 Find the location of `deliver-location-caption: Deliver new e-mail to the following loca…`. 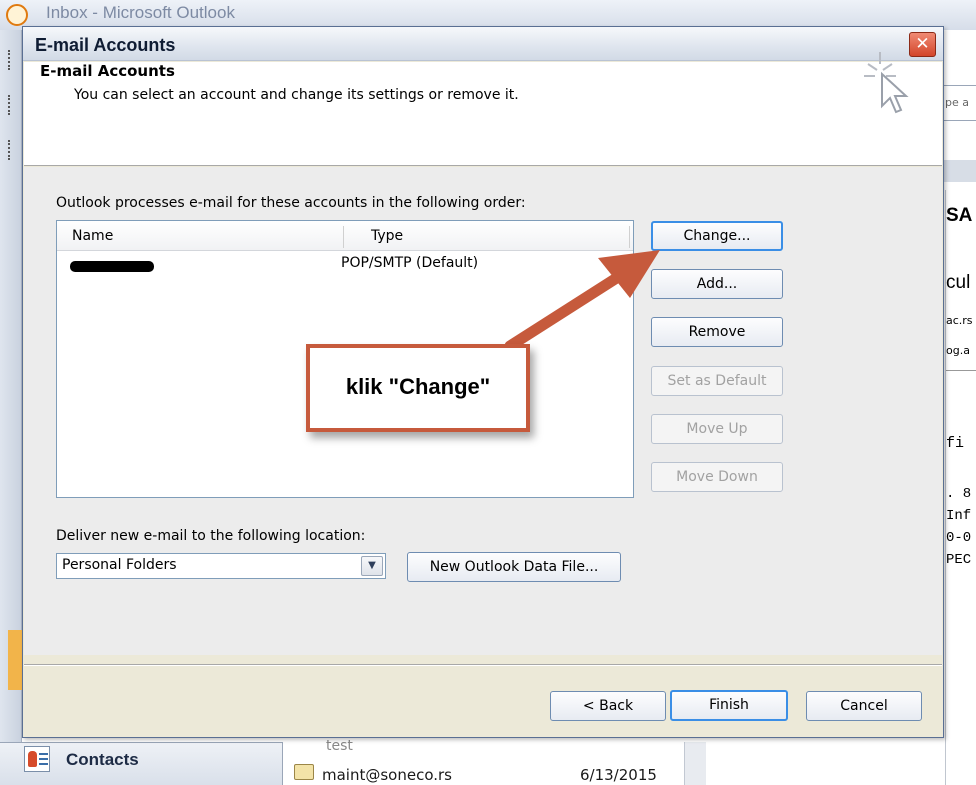

deliver-location-caption: Deliver new e-mail to the following loca… is located at coordinates (211, 536).